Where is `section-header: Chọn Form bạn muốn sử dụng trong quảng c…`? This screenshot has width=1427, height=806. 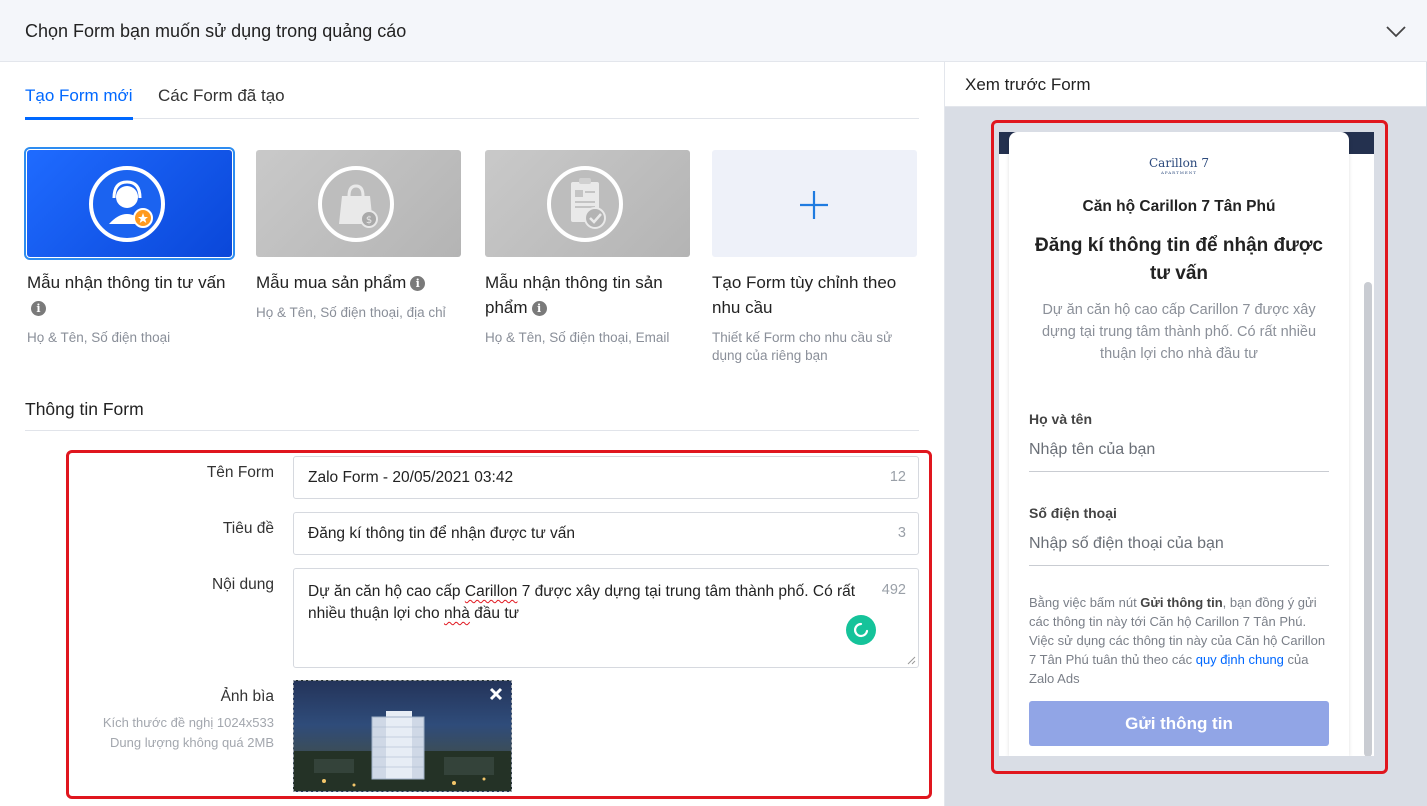 section-header: Chọn Form bạn muốn sử dụng trong quảng c… is located at coordinates (713, 31).